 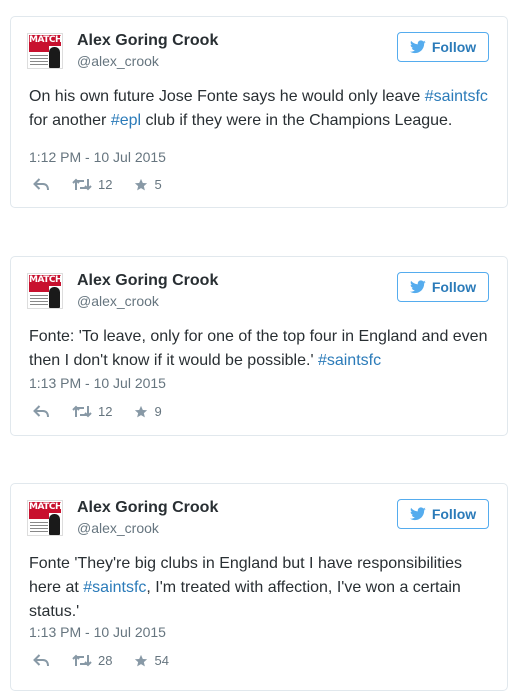 I want to click on favorite-count: 5, so click(x=158, y=184).